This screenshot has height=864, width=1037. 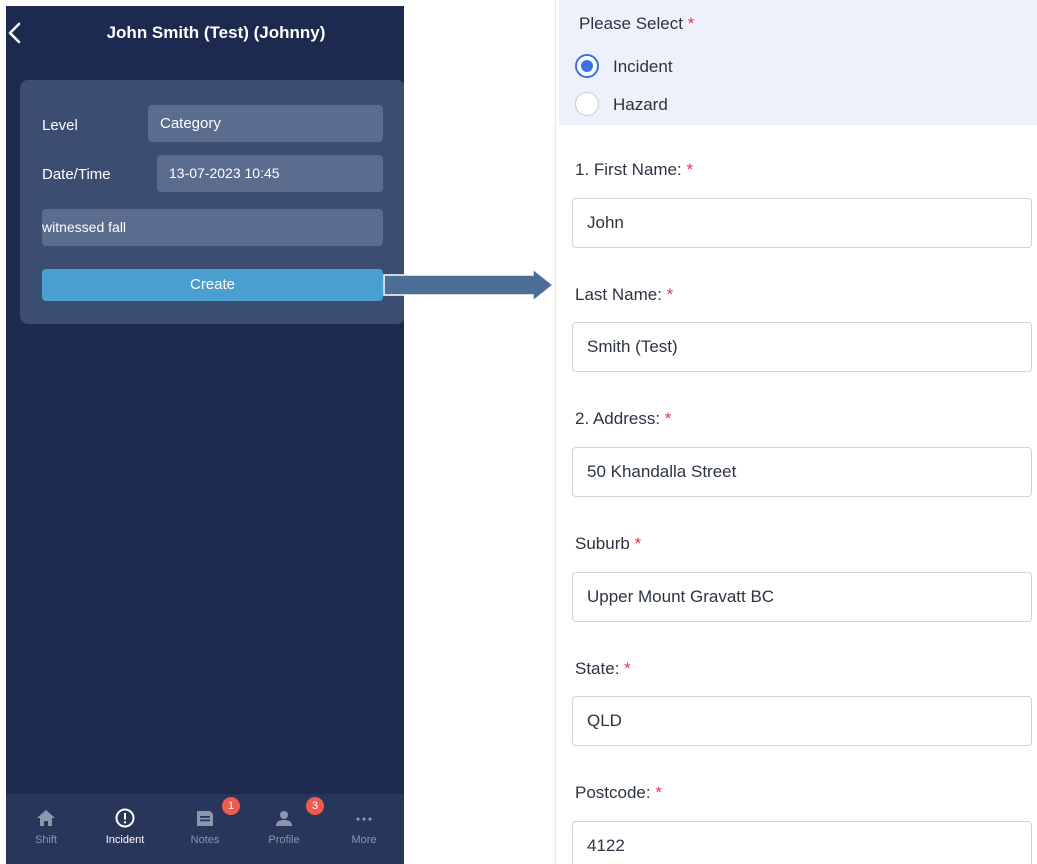 I want to click on address-label: 2. Address: *, so click(x=623, y=419).